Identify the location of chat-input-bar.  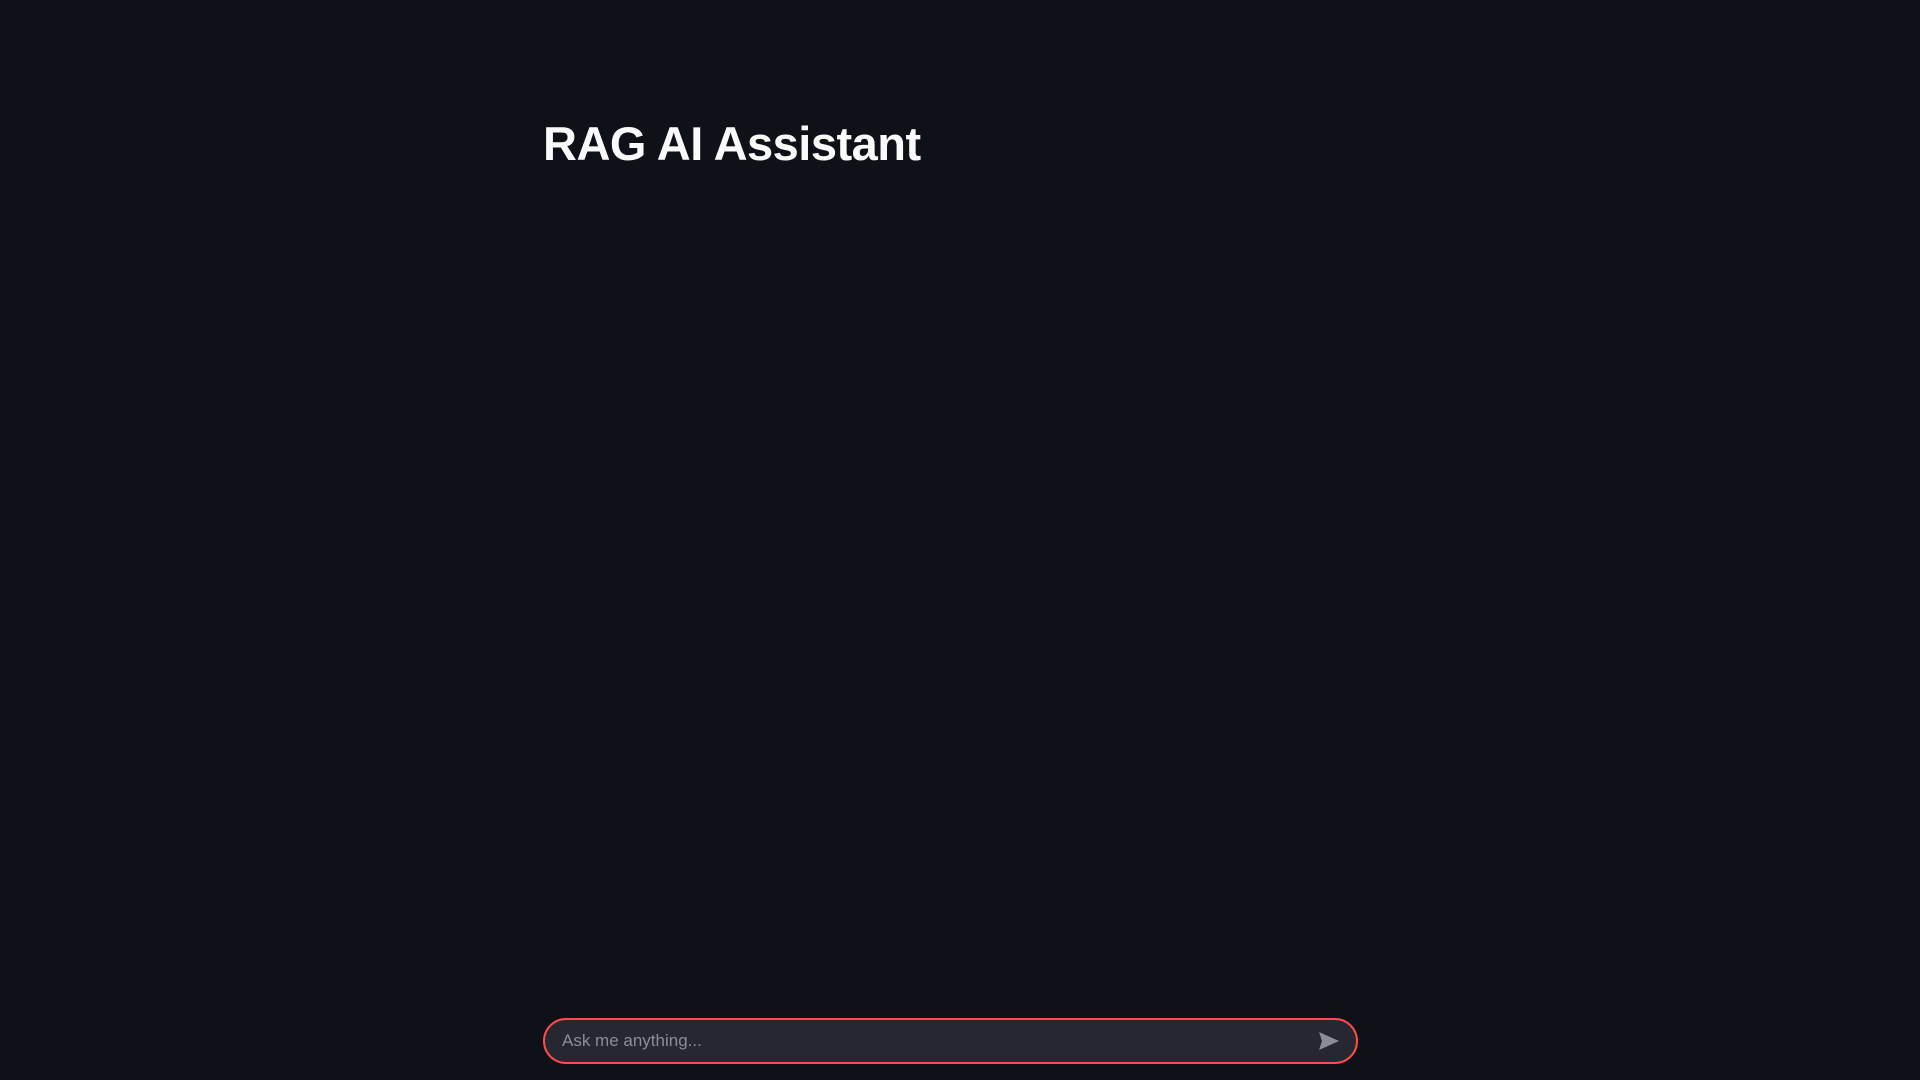
(950, 1041).